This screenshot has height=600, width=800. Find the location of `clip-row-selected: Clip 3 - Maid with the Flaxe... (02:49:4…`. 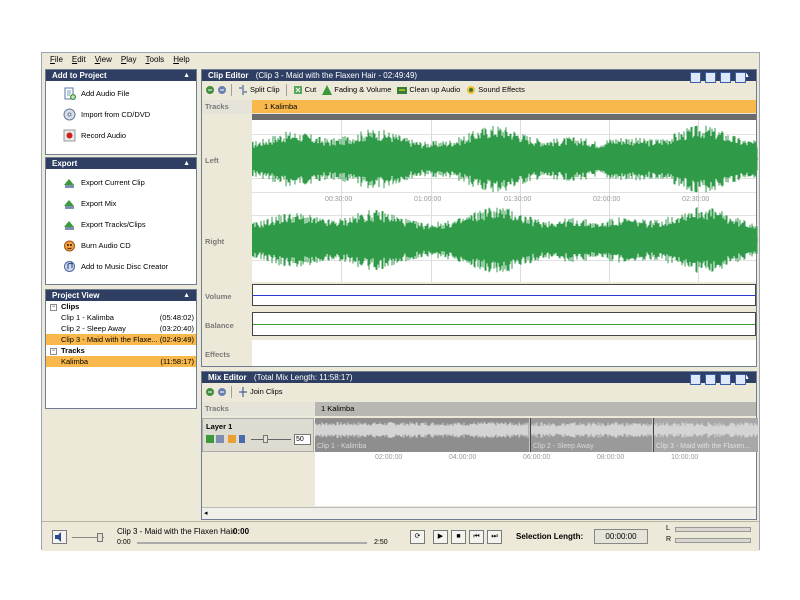

clip-row-selected: Clip 3 - Maid with the Flaxe... (02:49:4… is located at coordinates (121, 339).